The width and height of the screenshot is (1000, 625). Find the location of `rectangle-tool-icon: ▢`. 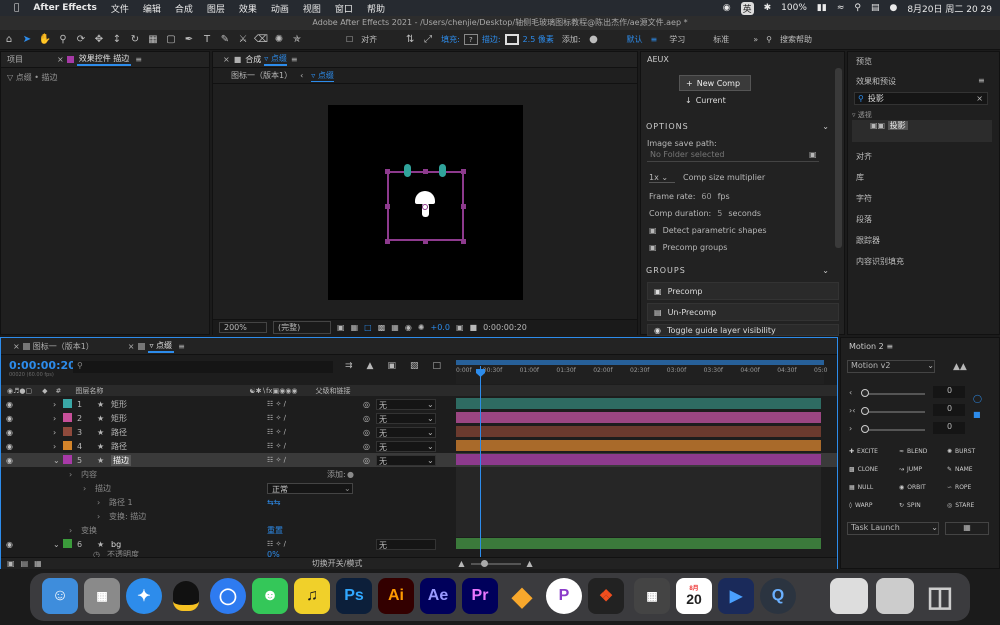

rectangle-tool-icon: ▢ is located at coordinates (171, 40).